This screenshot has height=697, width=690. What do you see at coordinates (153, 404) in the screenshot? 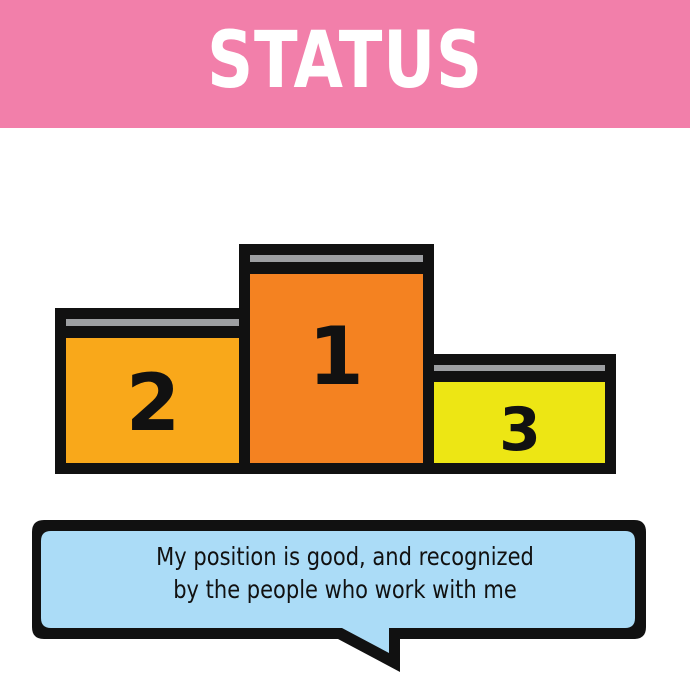
I see `place-number-second: 2` at bounding box center [153, 404].